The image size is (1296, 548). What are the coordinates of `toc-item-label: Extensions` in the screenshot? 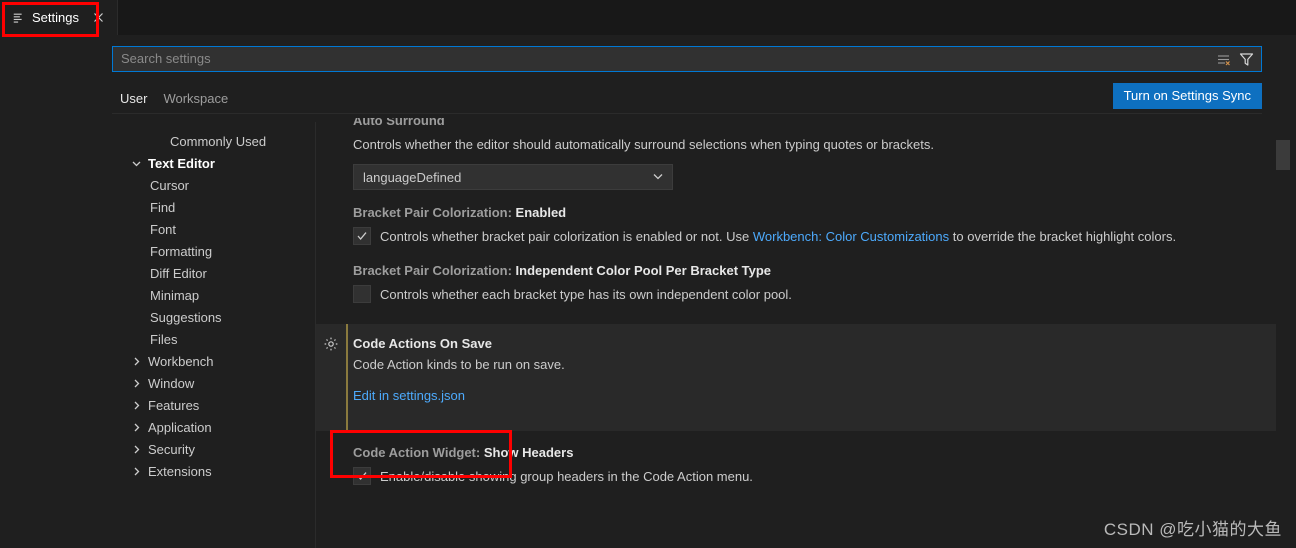 It's located at (180, 471).